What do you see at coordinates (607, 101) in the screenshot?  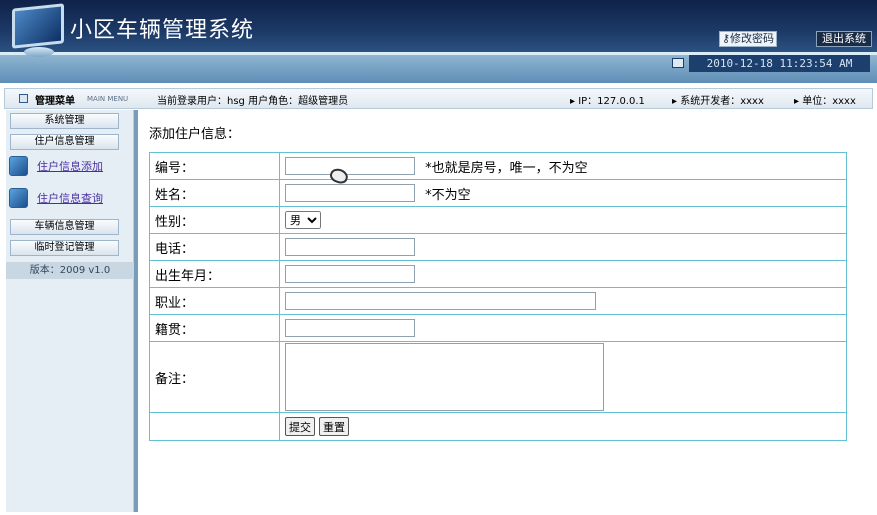 I see `ip-info: ▸ IP：127.0.0.1` at bounding box center [607, 101].